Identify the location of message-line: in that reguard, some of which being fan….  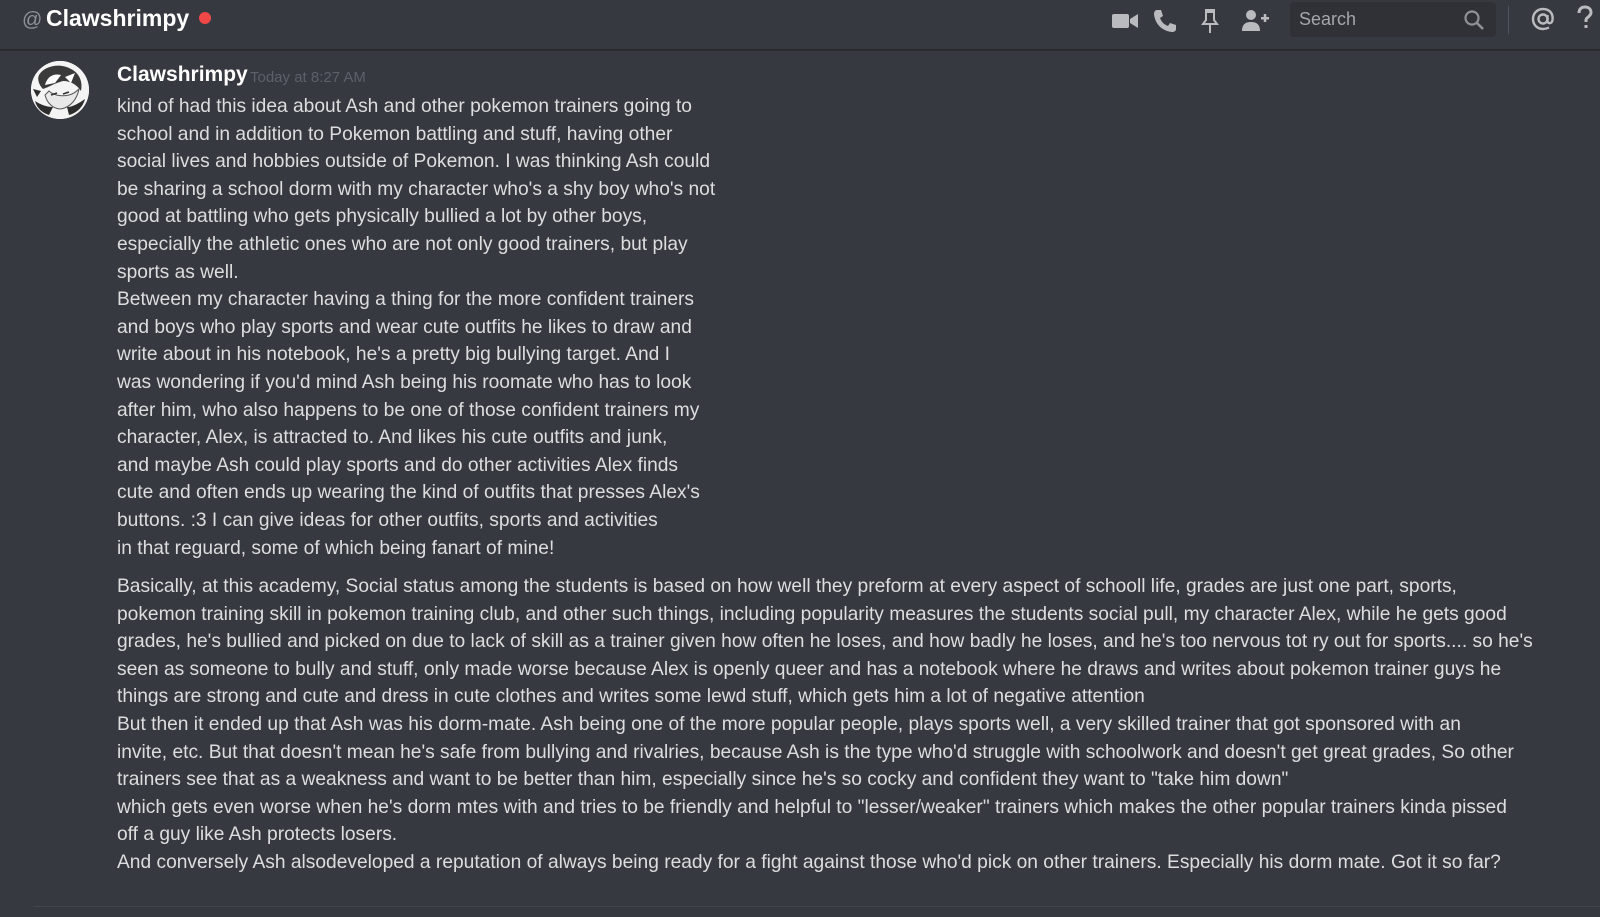
(336, 548).